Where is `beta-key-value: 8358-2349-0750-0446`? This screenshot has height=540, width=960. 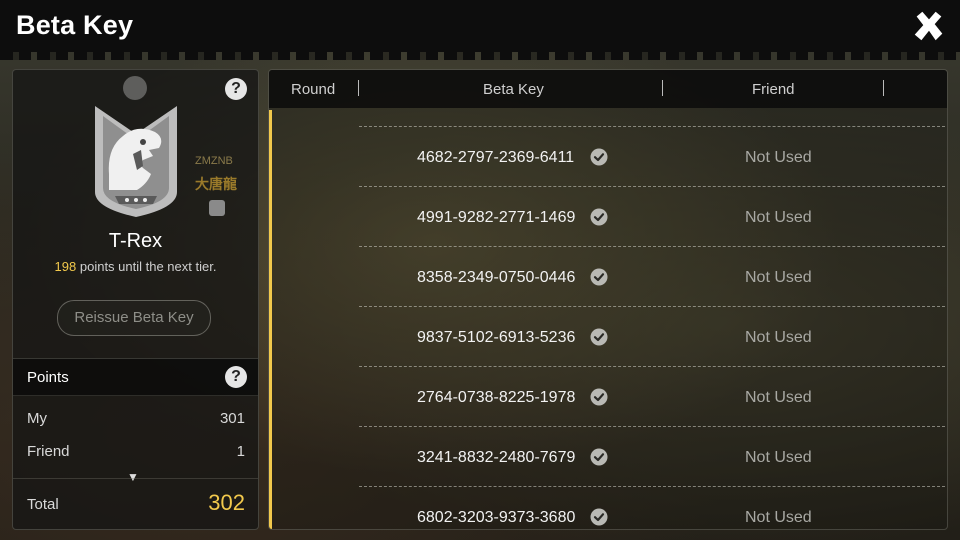
beta-key-value: 8358-2349-0750-0446 is located at coordinates (496, 278).